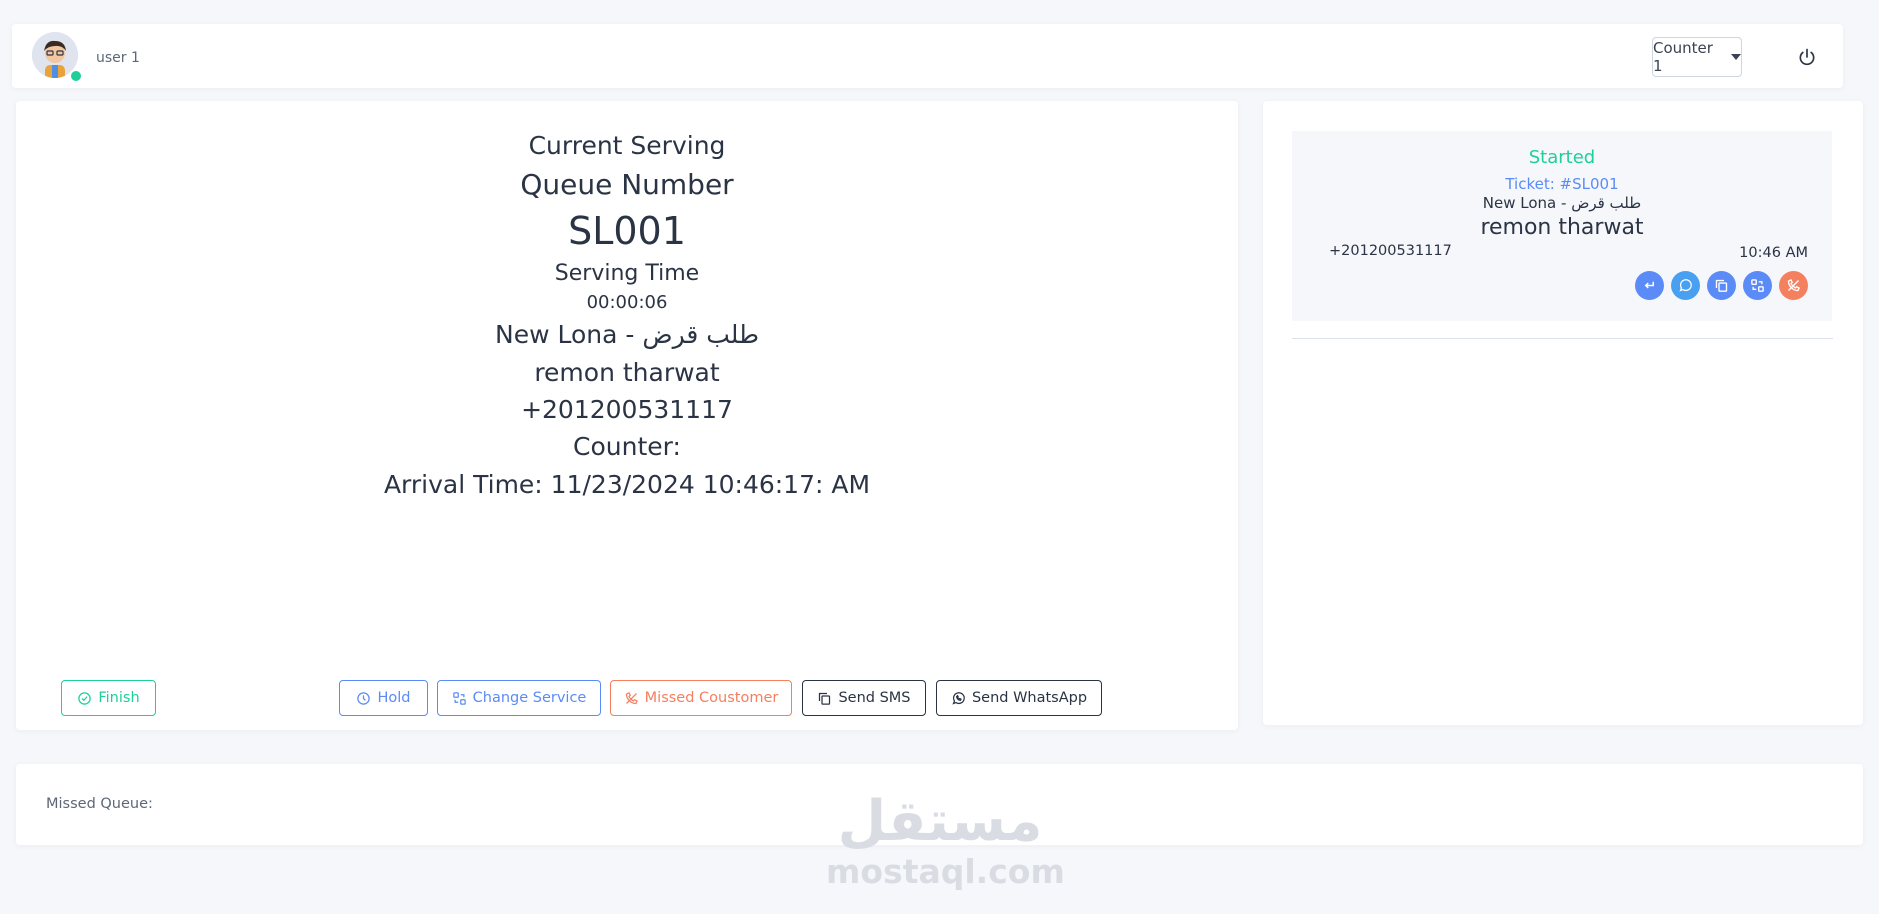 This screenshot has height=914, width=1879. I want to click on ticket-actions, so click(1721, 285).